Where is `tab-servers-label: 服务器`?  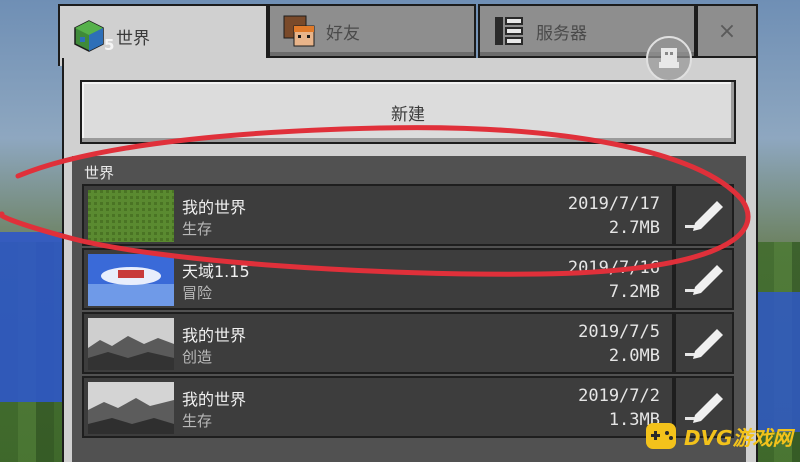 tab-servers-label: 服务器 is located at coordinates (561, 33).